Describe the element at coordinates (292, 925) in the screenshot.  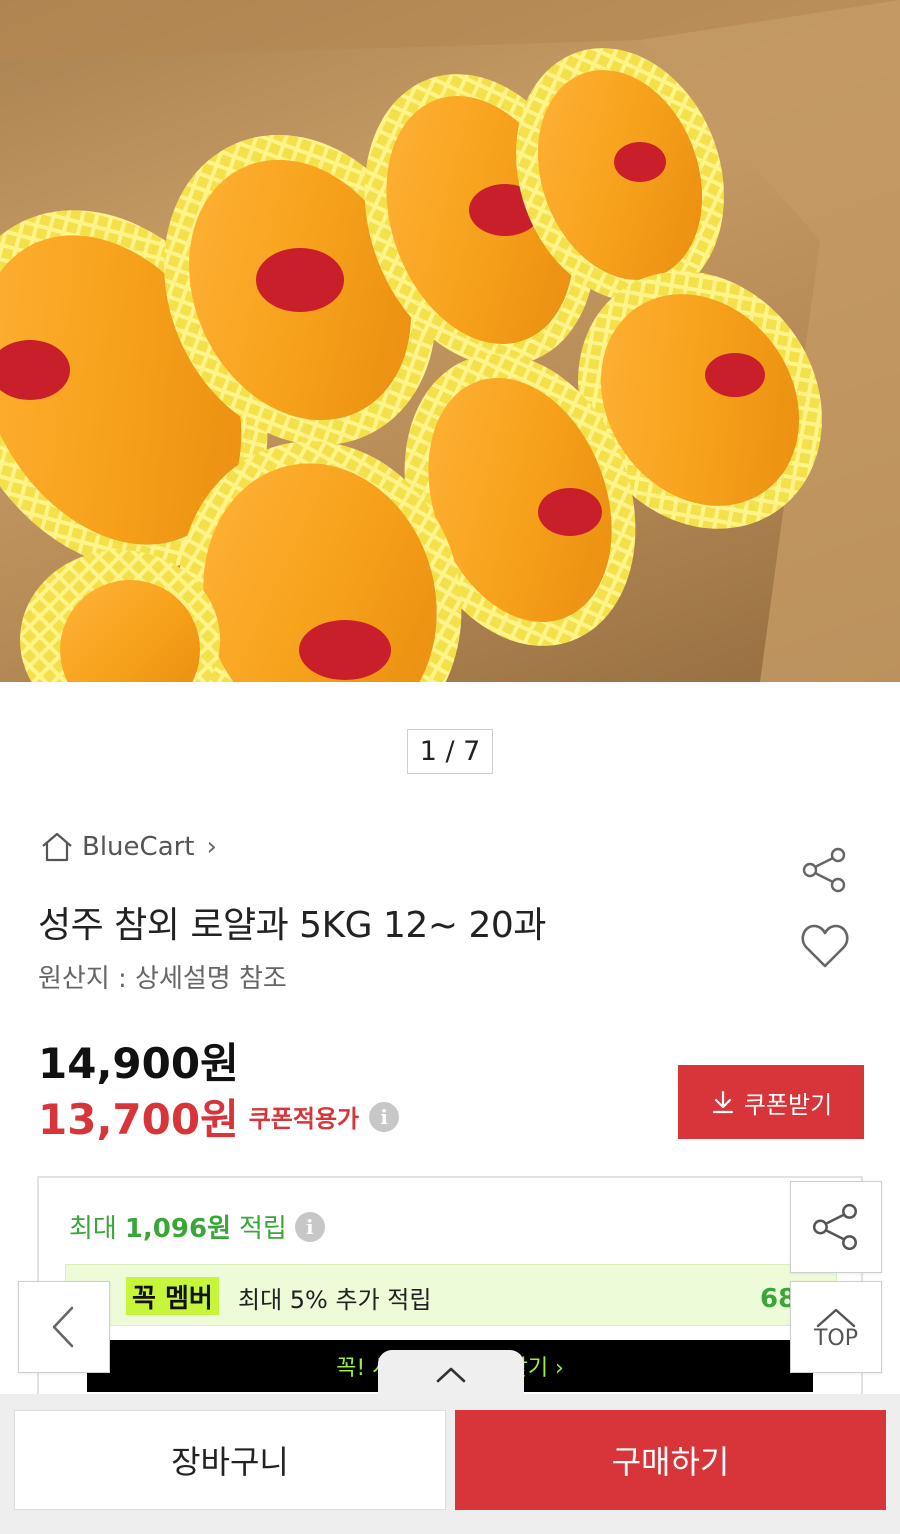
I see `product-title: 성주 참외 로얄과 5KG 12~ 20과` at that location.